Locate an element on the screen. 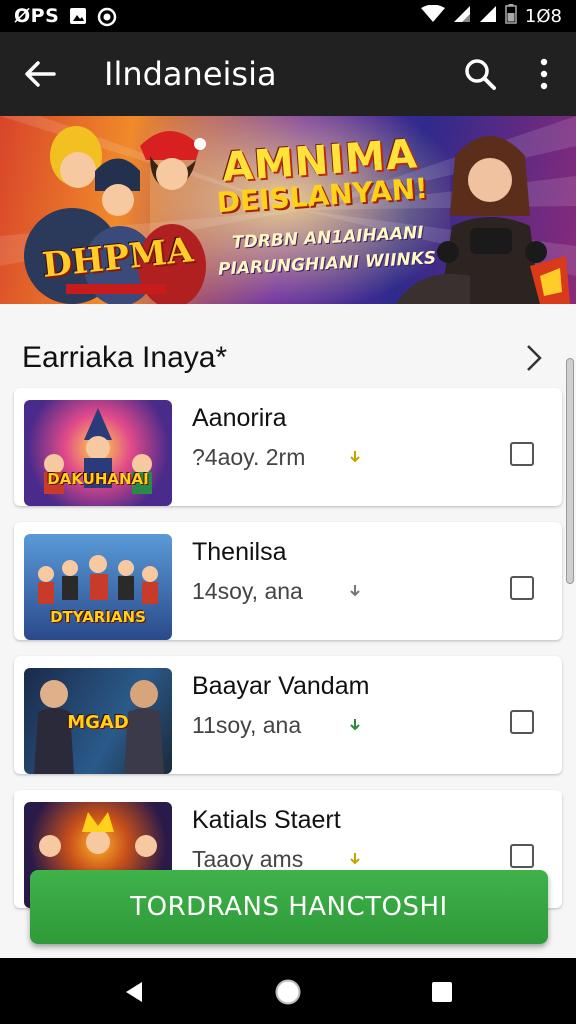 The height and width of the screenshot is (1024, 576). carrier-label: ØPS is located at coordinates (37, 16).